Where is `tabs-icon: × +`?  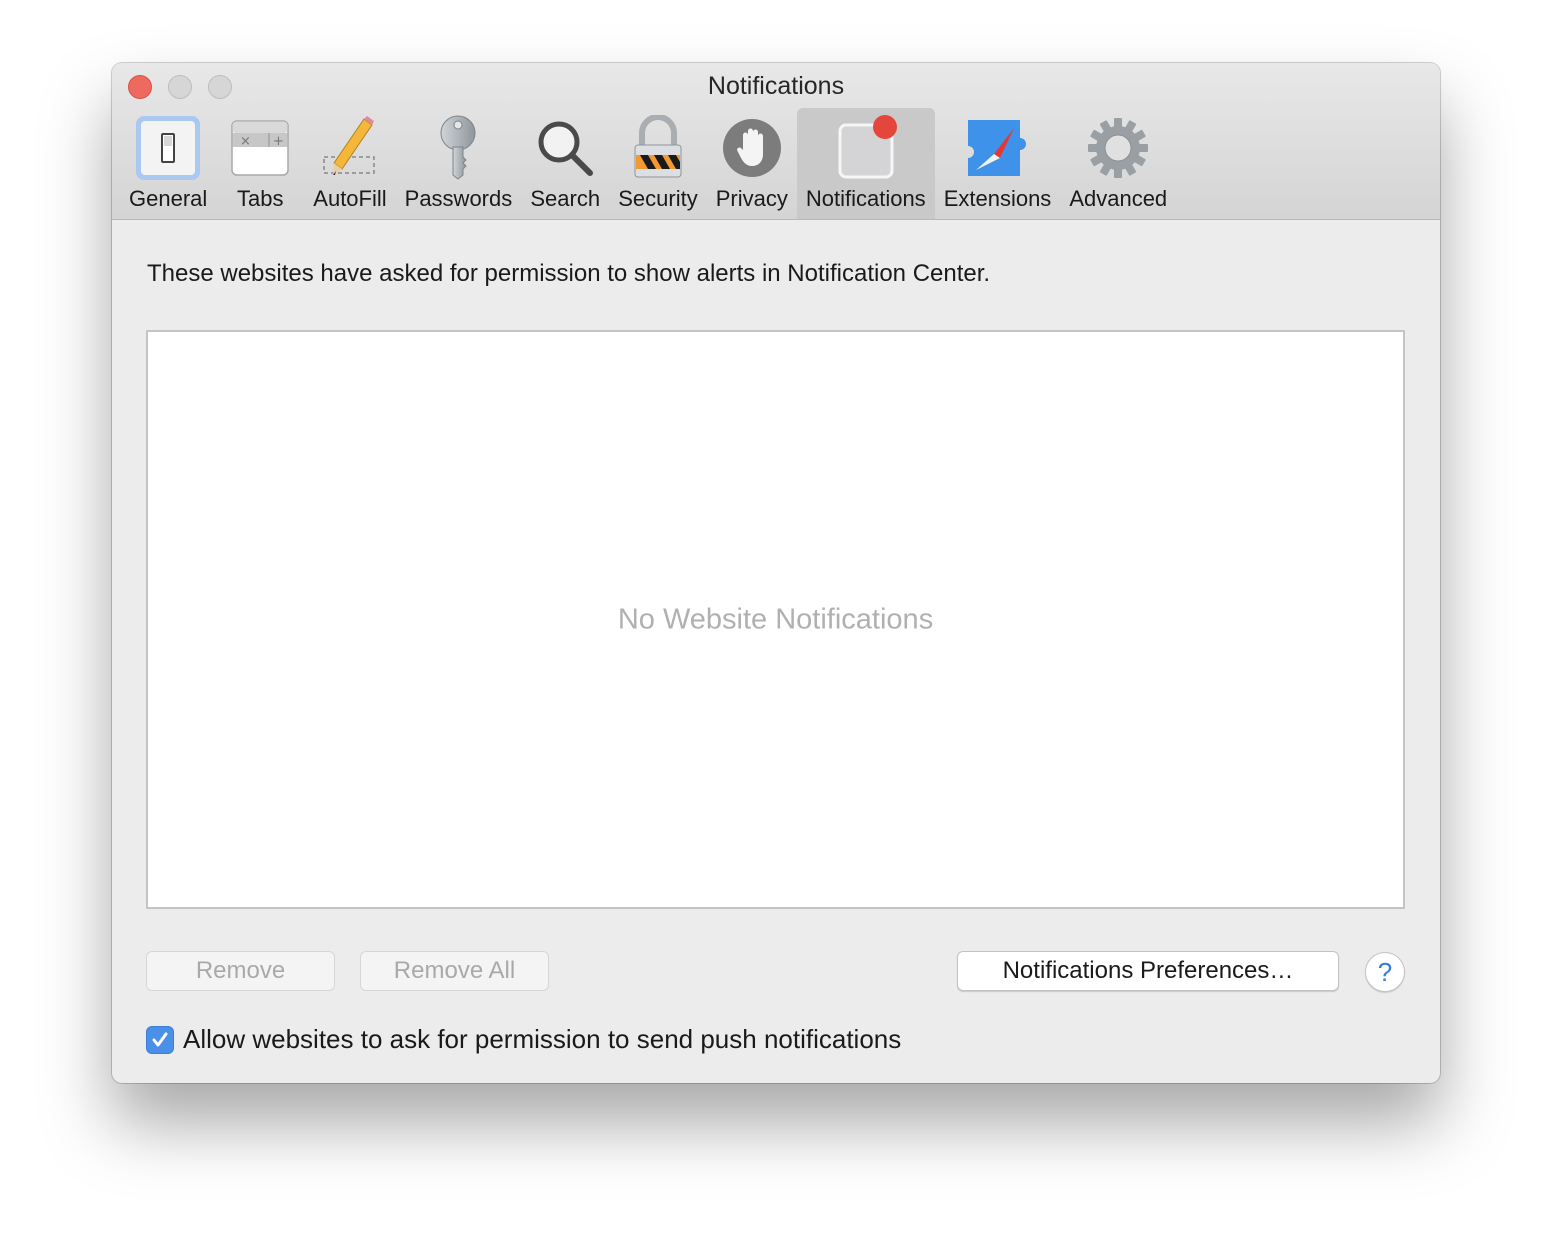 tabs-icon: × + is located at coordinates (260, 148).